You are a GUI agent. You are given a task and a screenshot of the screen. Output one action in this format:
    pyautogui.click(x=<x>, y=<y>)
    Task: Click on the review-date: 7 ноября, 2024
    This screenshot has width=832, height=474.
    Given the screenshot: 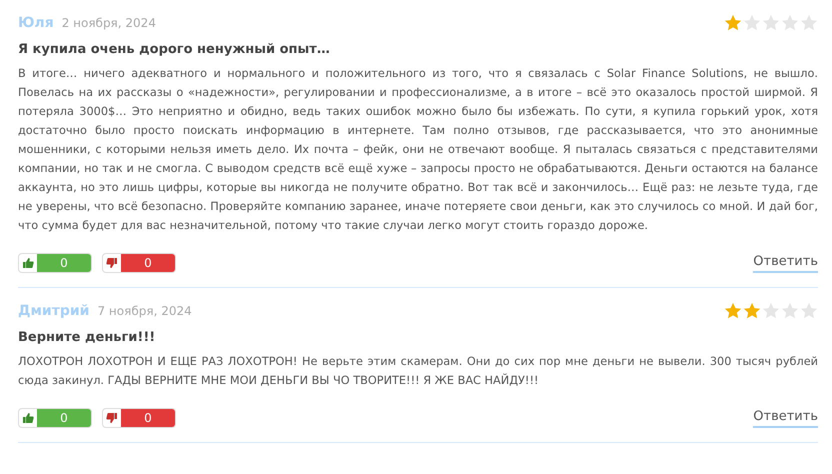 What is the action you would take?
    pyautogui.click(x=144, y=311)
    